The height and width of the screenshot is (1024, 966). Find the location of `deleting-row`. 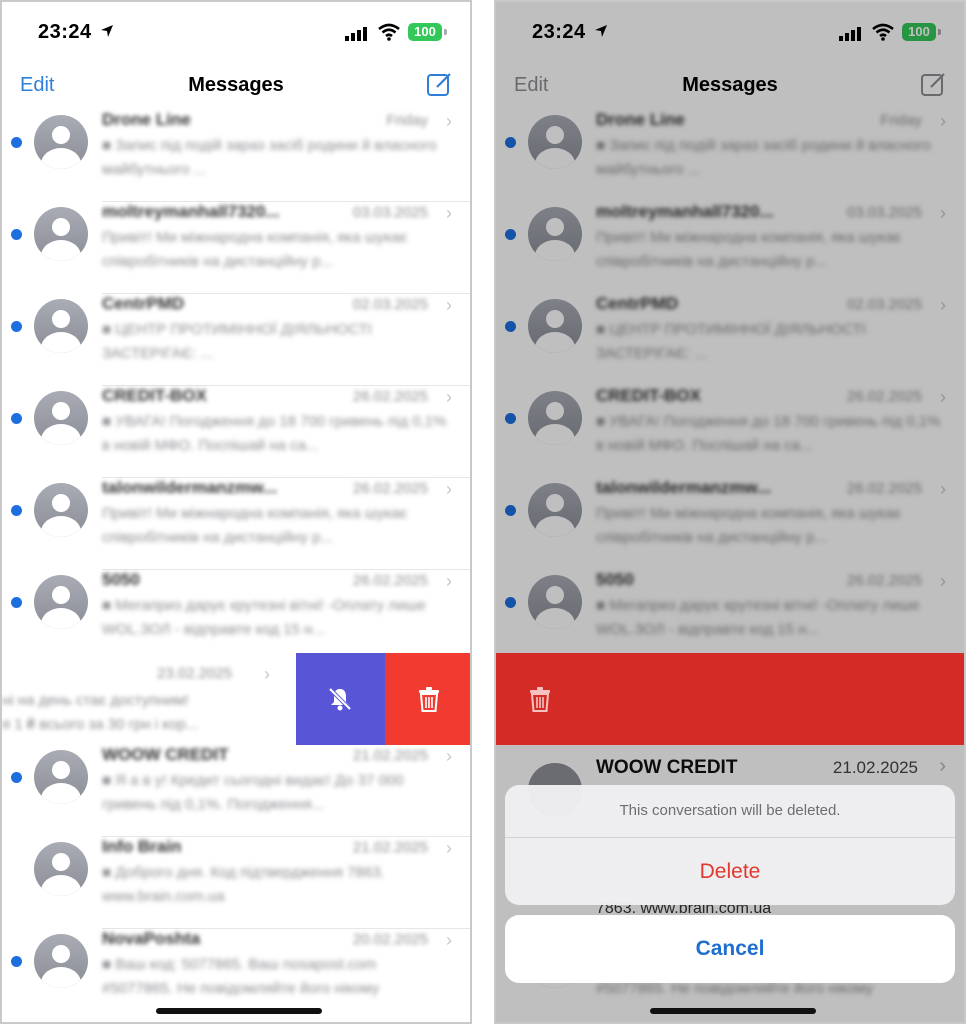

deleting-row is located at coordinates (730, 699).